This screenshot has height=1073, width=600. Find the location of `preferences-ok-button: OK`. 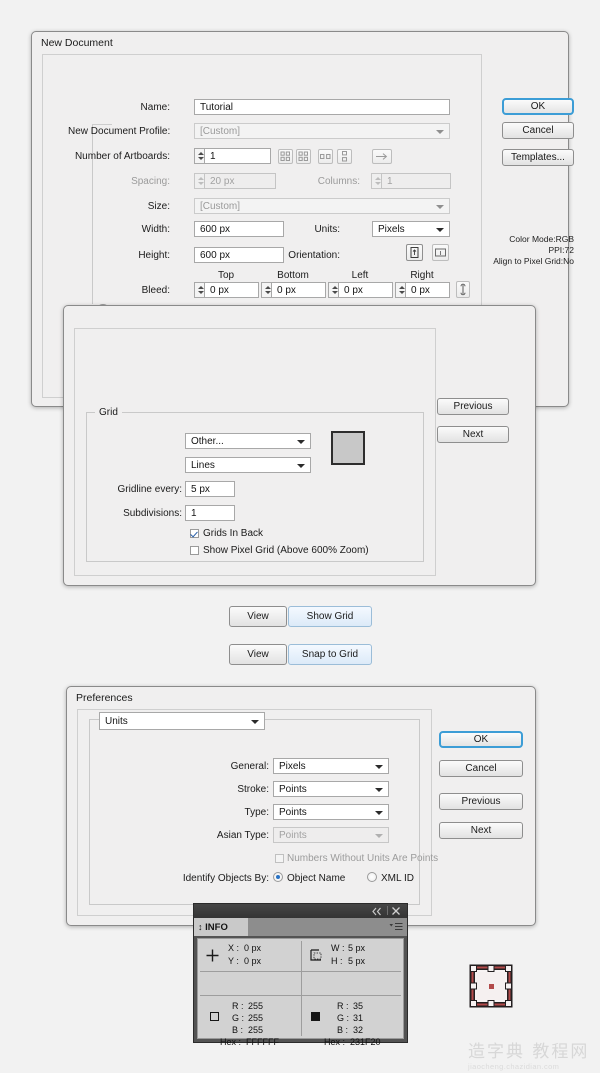

preferences-ok-button: OK is located at coordinates (481, 739).